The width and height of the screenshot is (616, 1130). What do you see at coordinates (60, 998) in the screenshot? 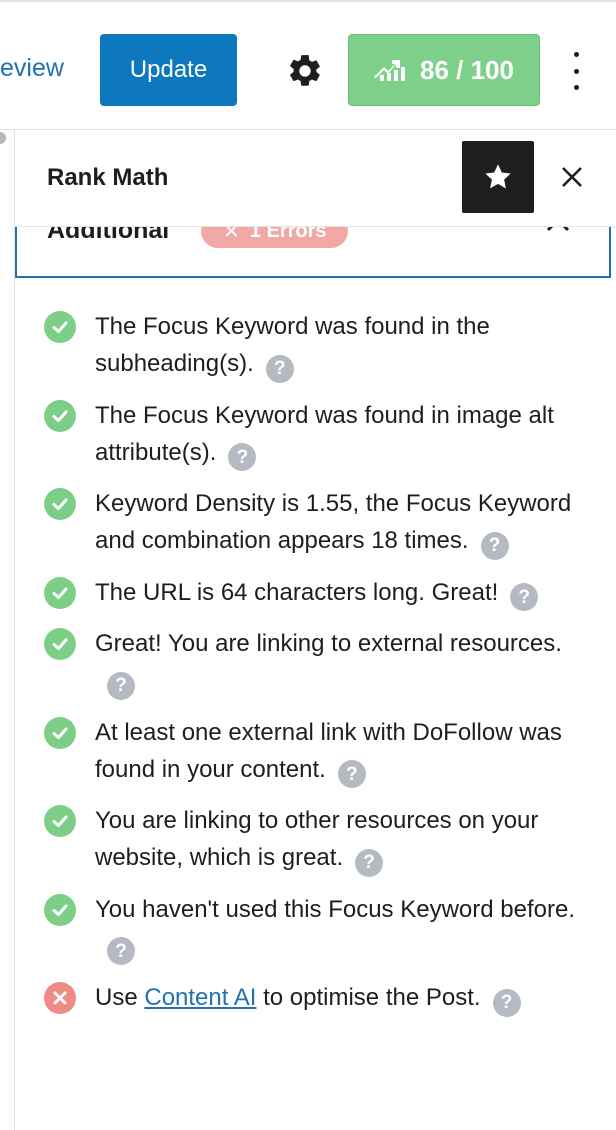
I see `x-icon` at bounding box center [60, 998].